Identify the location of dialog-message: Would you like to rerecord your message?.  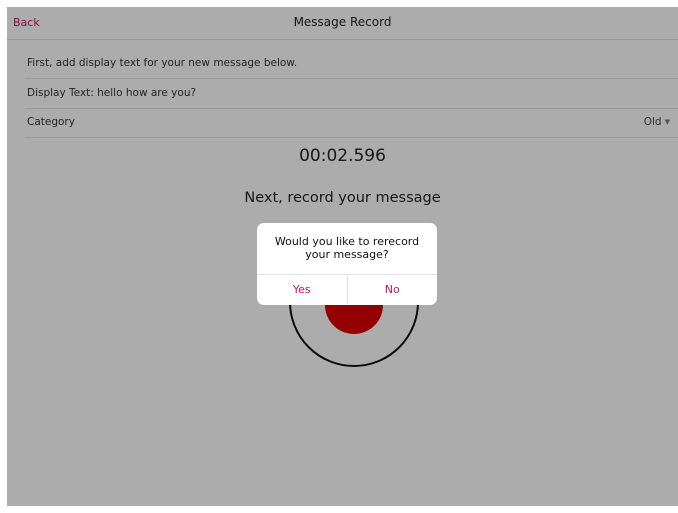
(347, 248).